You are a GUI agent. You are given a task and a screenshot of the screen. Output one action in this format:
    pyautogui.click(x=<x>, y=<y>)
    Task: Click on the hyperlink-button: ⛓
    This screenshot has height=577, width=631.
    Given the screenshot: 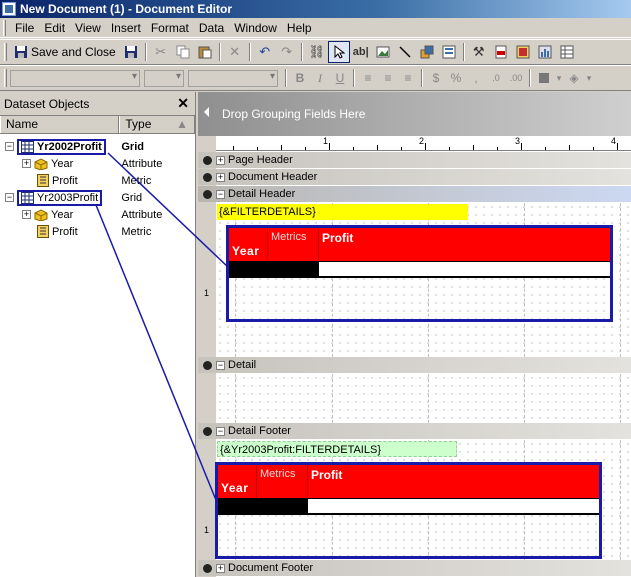 What is the action you would take?
    pyautogui.click(x=317, y=52)
    